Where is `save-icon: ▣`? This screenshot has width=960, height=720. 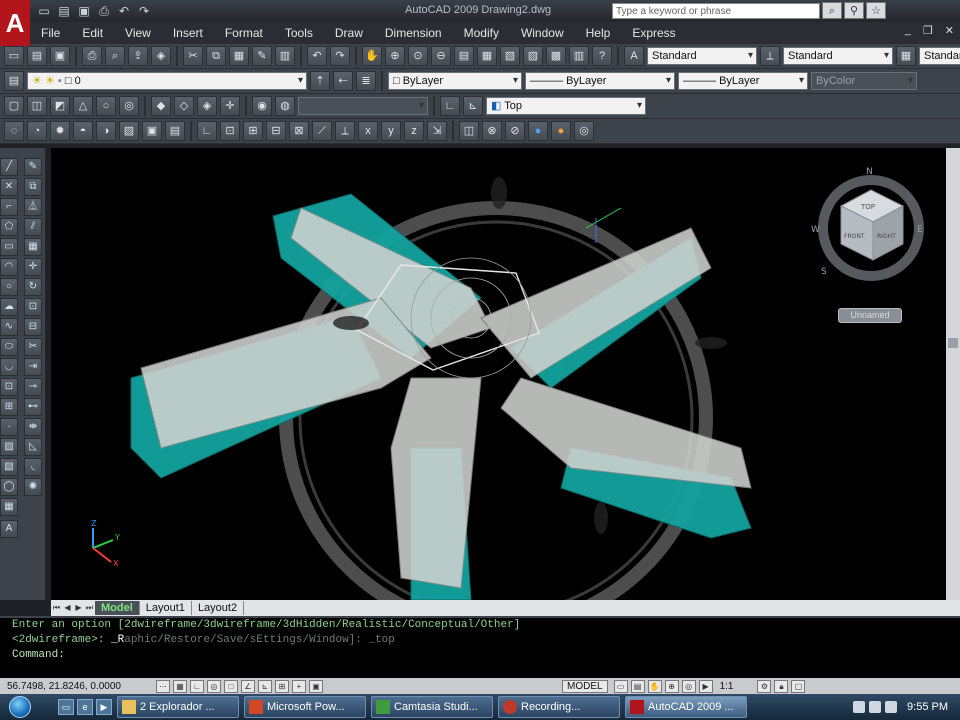 save-icon: ▣ is located at coordinates (84, 11).